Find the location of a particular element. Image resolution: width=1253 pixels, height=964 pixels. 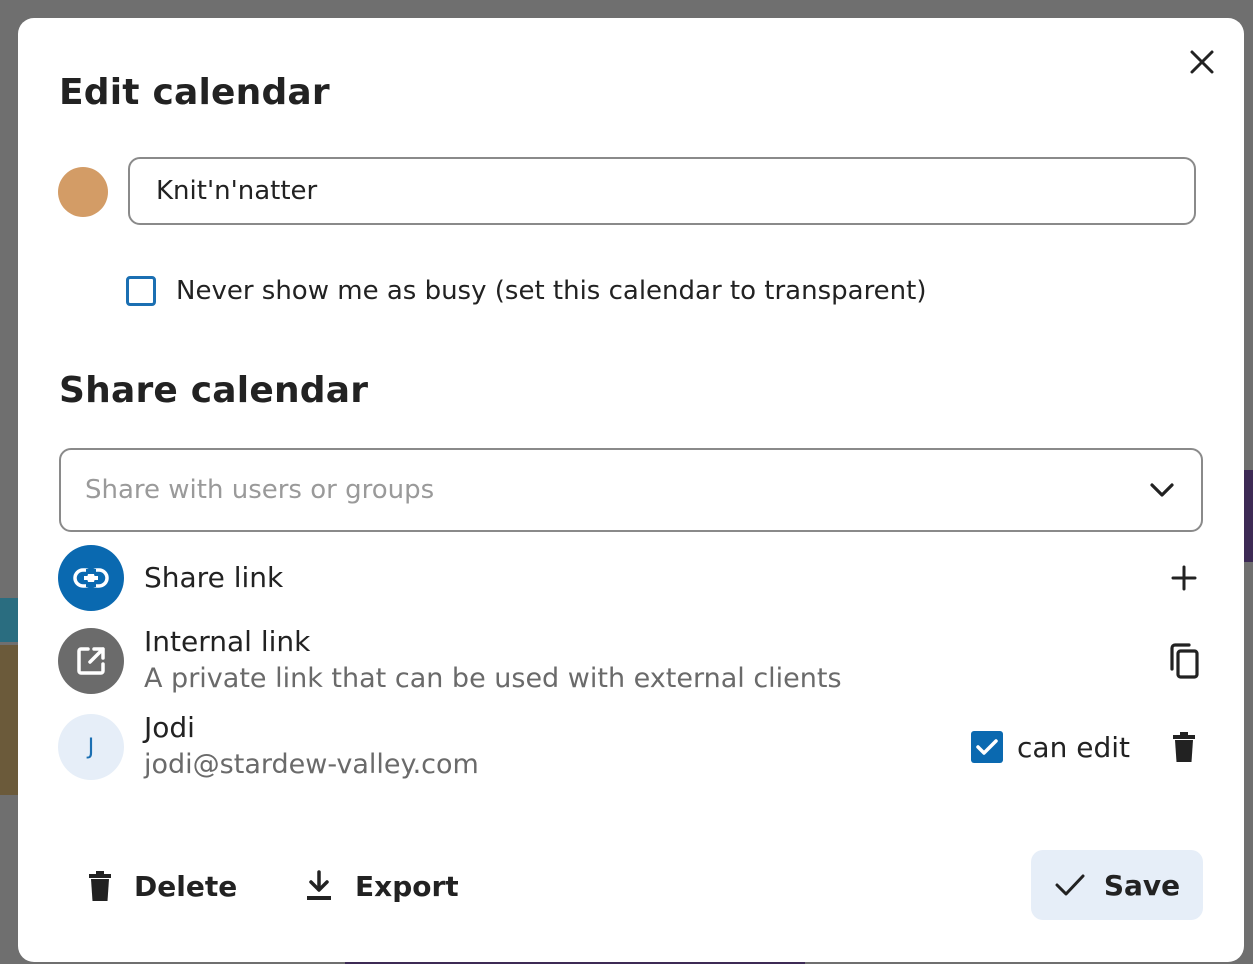

share-link-label: Share link is located at coordinates (214, 577).